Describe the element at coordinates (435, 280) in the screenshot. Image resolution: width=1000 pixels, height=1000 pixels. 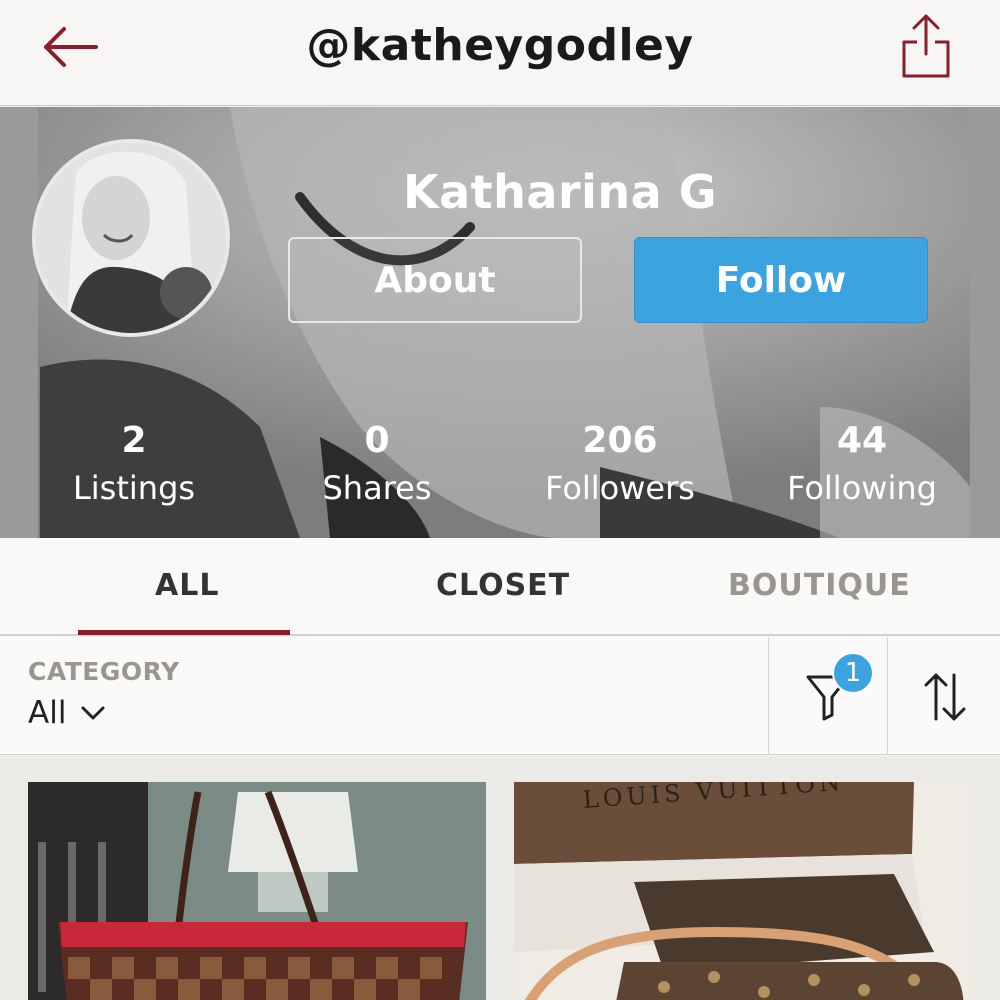
I see `about-button: About` at that location.